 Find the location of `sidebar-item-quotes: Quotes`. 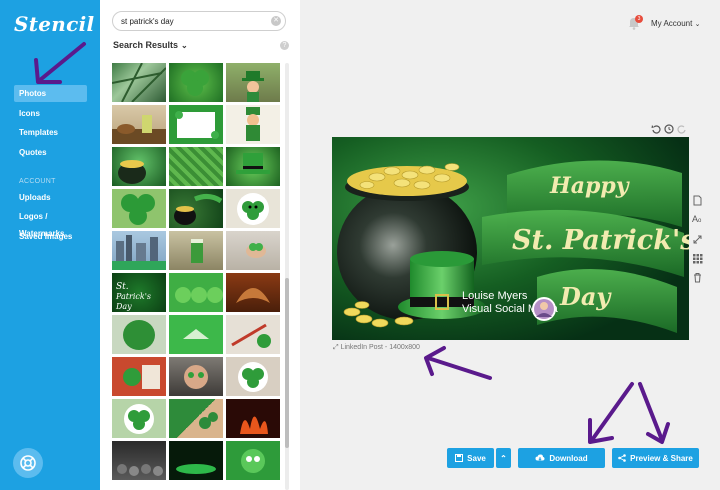

sidebar-item-quotes: Quotes is located at coordinates (50, 152).